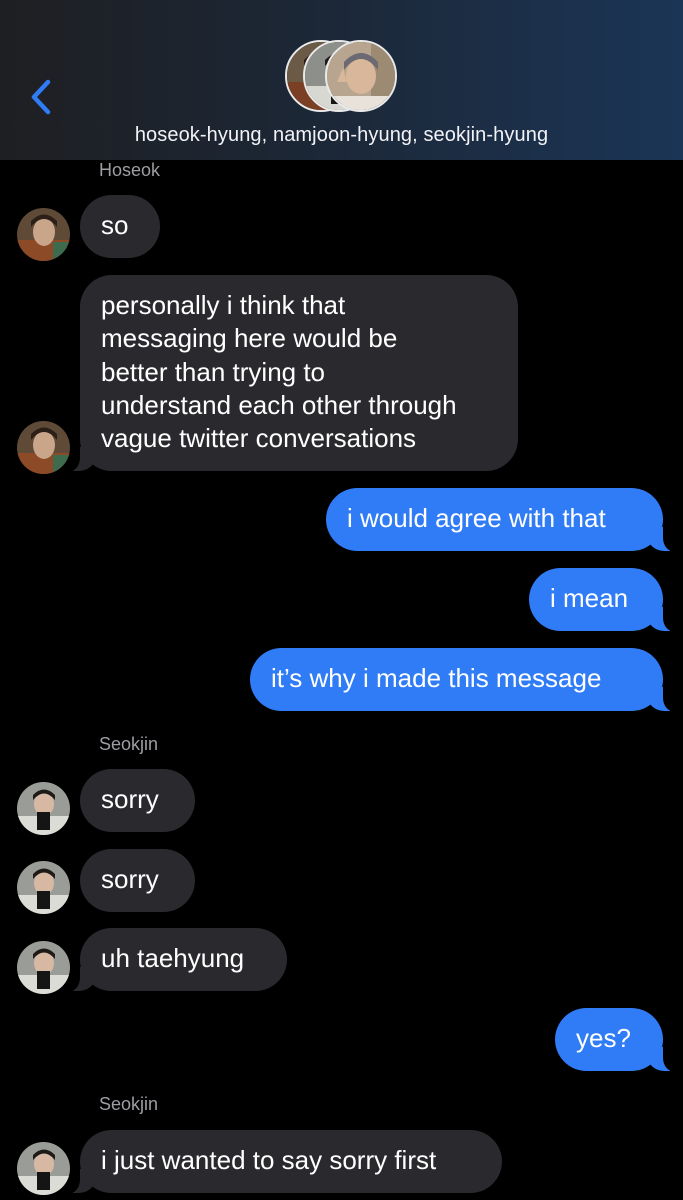  Describe the element at coordinates (223, 305) in the screenshot. I see `message-line: personally i think that` at that location.